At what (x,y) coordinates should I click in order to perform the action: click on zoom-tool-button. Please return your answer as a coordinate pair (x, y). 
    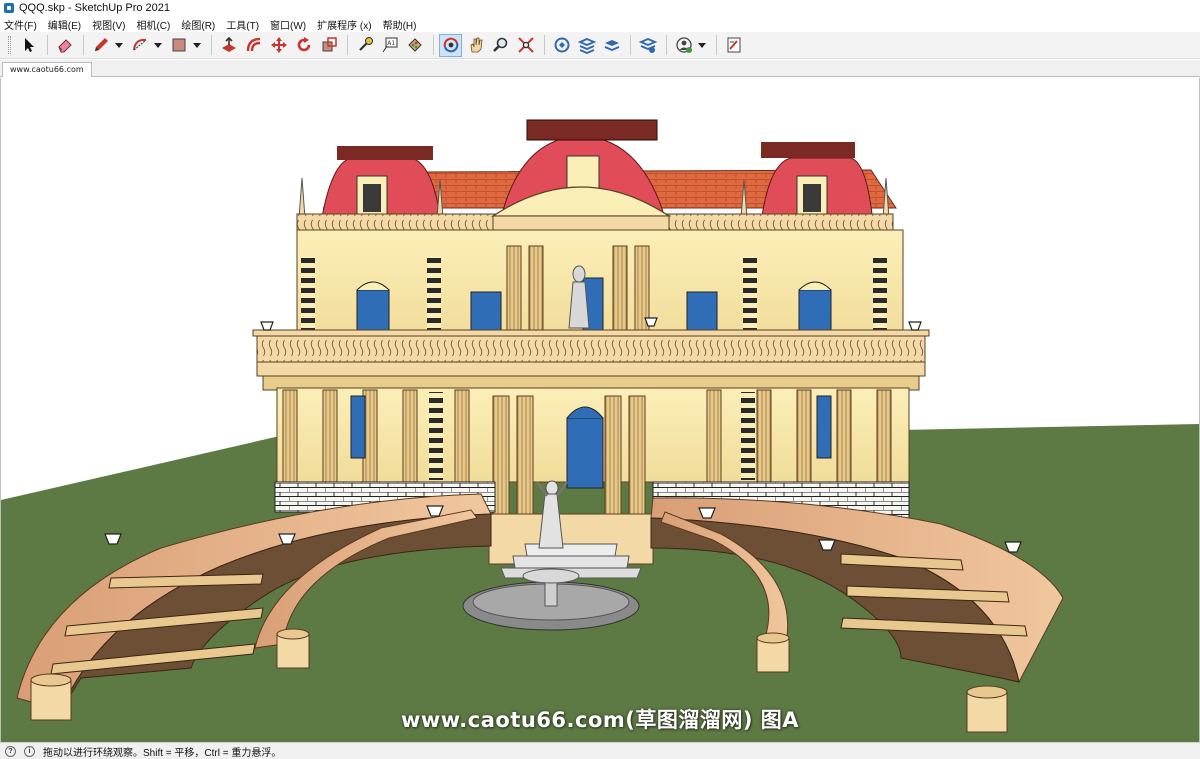
    Looking at the image, I should click on (500, 45).